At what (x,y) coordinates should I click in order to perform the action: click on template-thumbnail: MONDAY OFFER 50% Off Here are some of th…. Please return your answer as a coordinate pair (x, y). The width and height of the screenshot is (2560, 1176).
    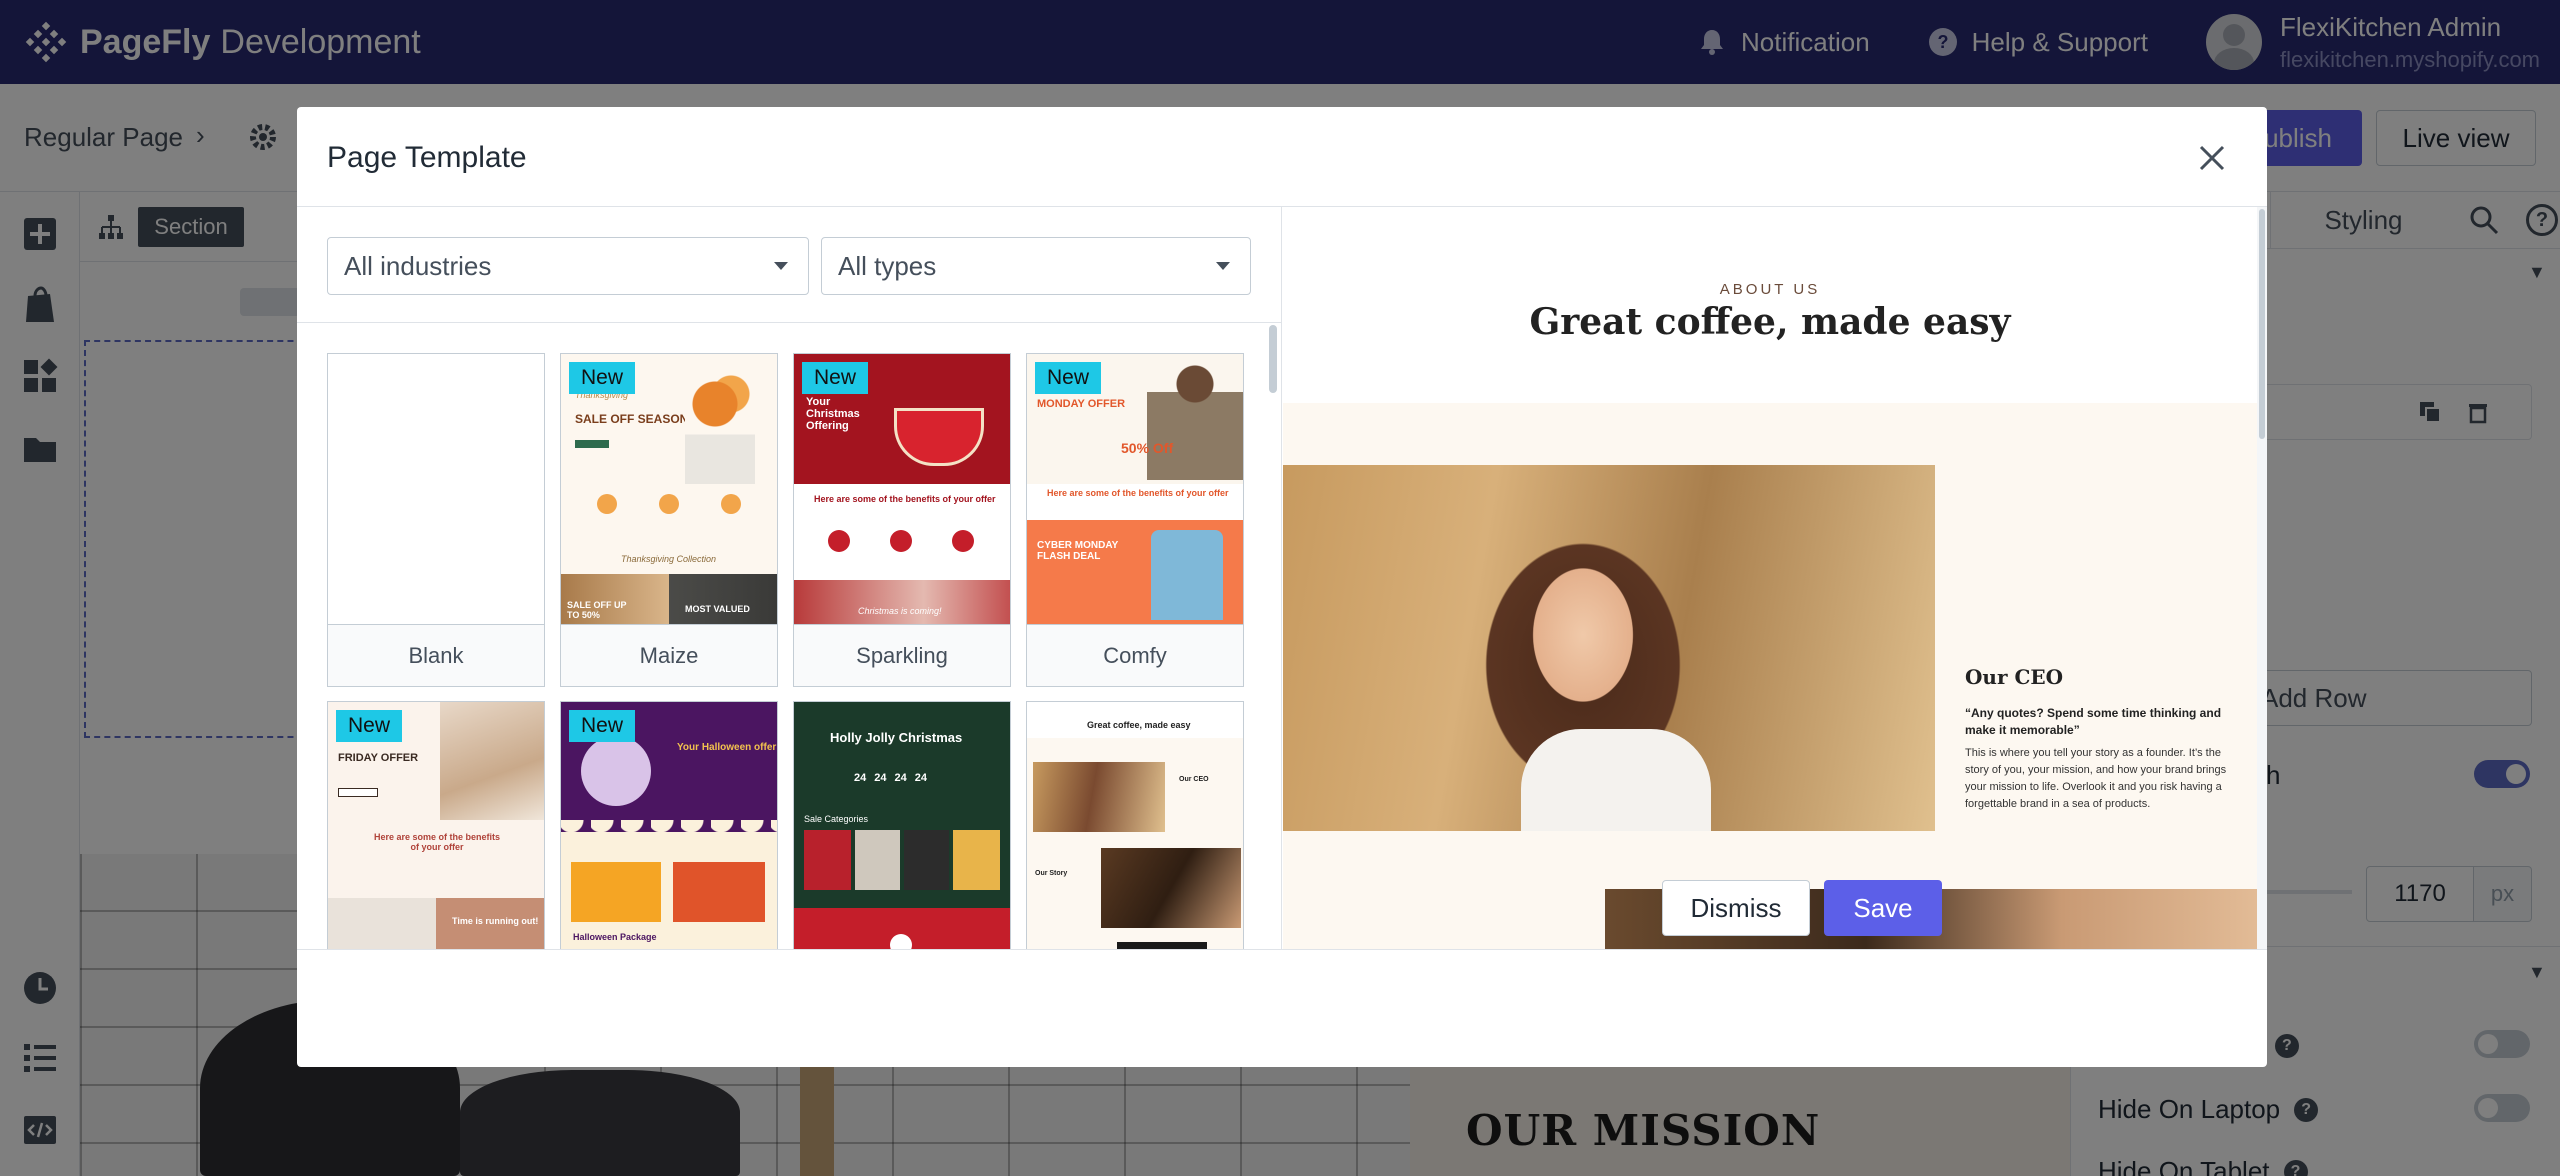
    Looking at the image, I should click on (1135, 489).